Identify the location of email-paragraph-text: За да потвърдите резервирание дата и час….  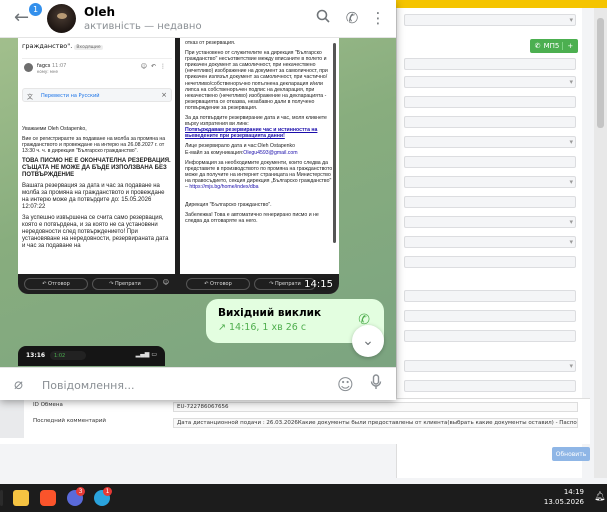
(256, 121).